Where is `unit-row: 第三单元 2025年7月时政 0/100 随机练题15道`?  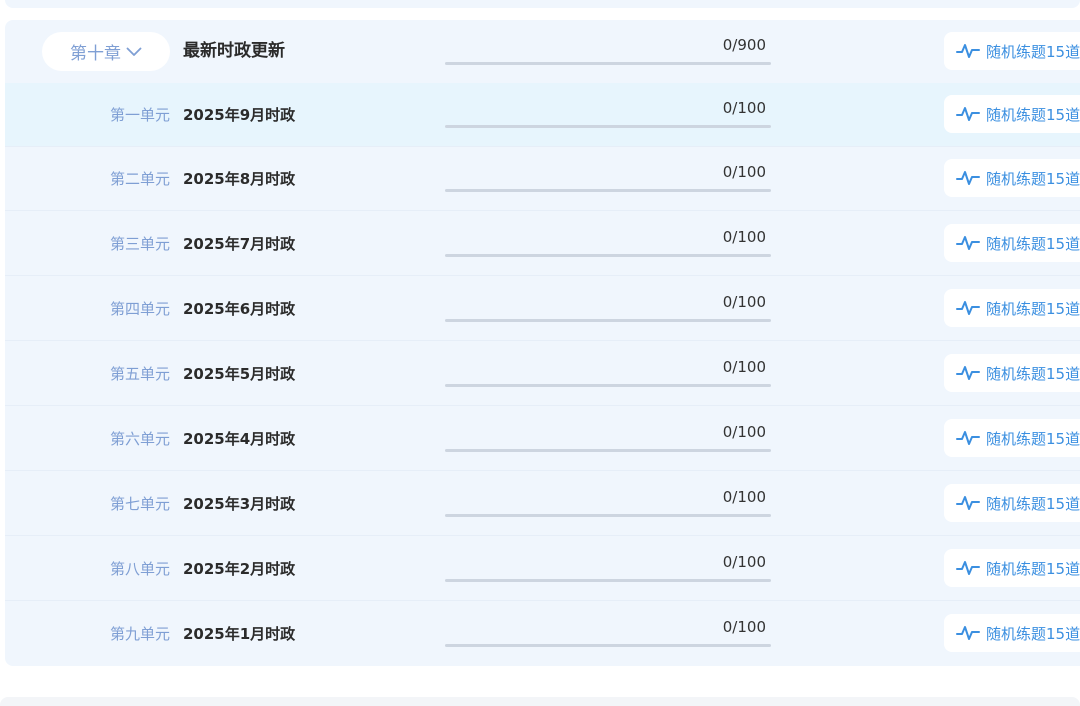
unit-row: 第三单元 2025年7月时政 0/100 随机练题15道 is located at coordinates (542, 244).